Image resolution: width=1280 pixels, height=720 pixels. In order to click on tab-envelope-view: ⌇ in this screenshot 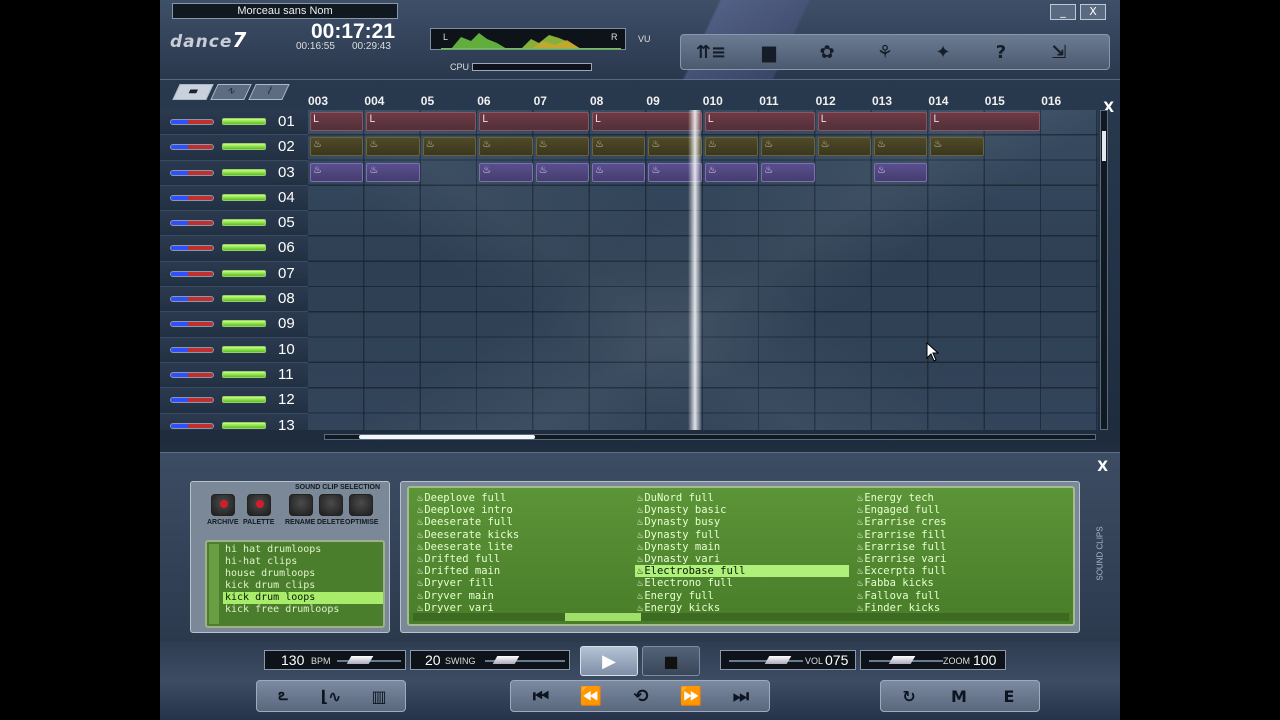, I will do `click(269, 92)`.